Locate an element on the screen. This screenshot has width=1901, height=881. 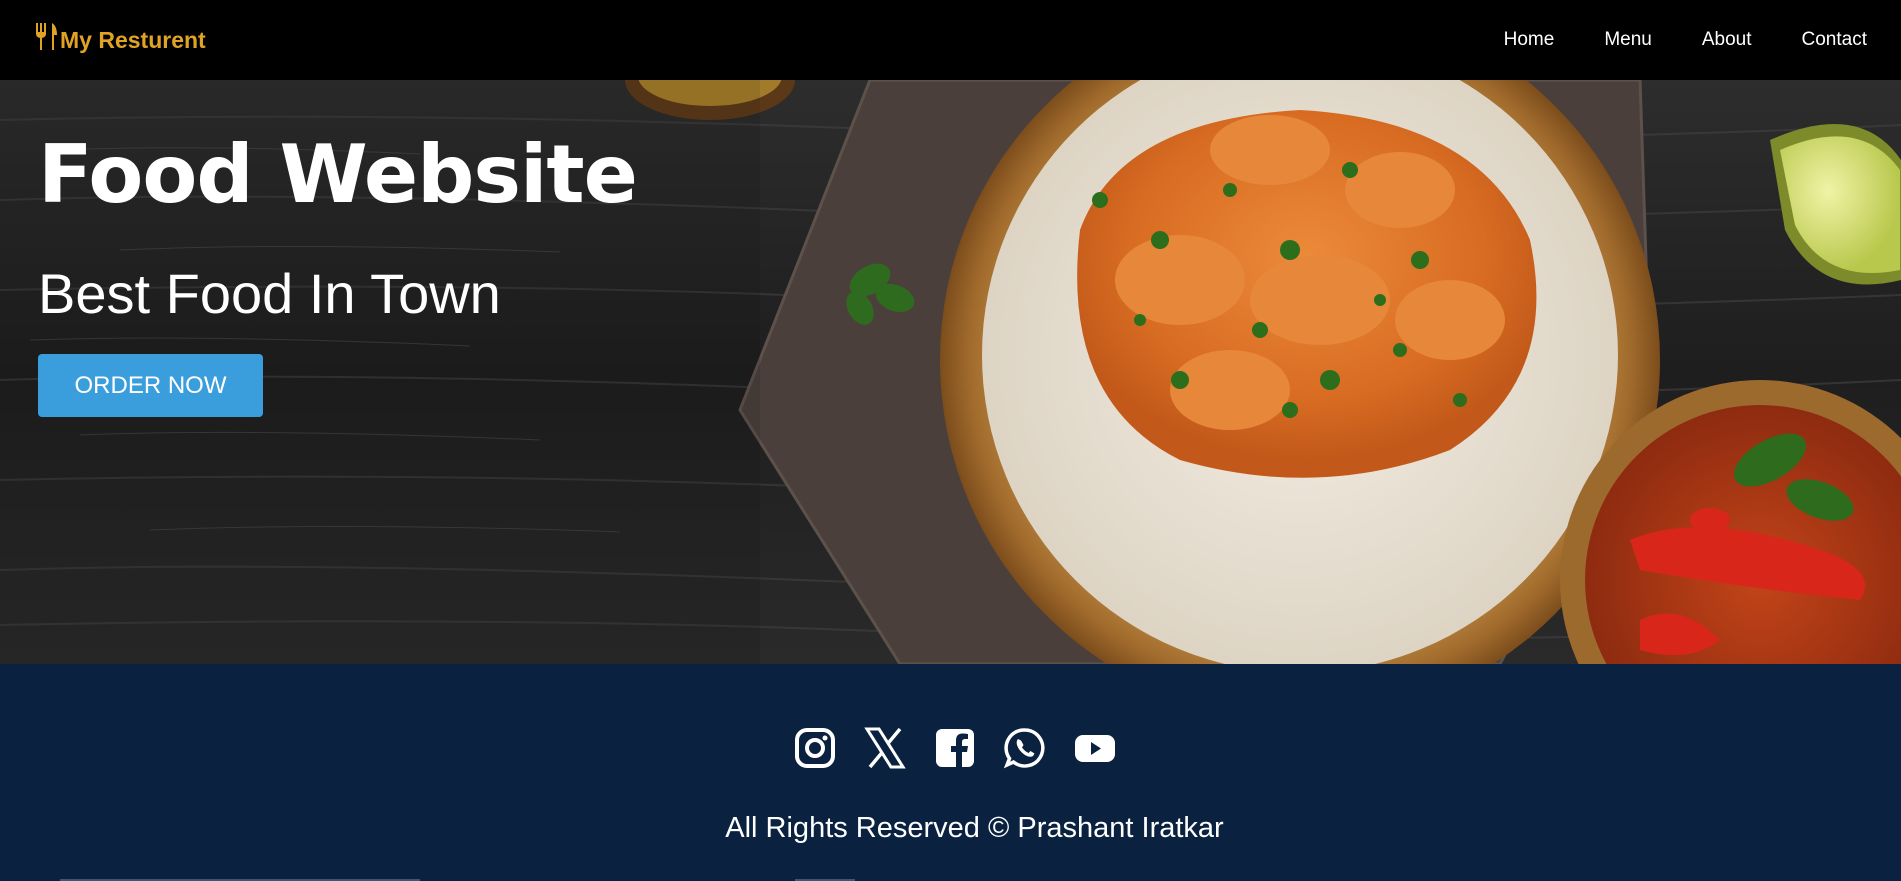
nav-links: Home Menu About Contact is located at coordinates (1660, 40).